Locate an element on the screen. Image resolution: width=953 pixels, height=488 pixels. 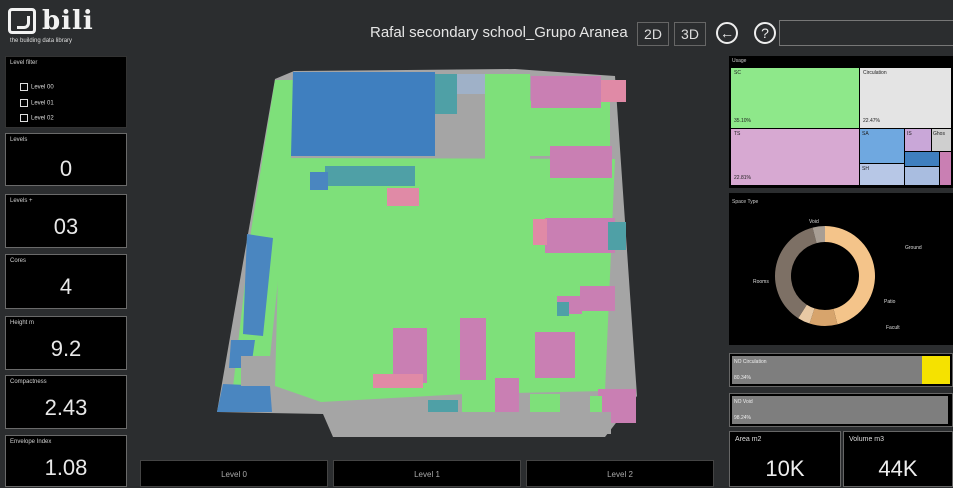
treemap-cell-ts: TS 22.81% is located at coordinates (795, 157).